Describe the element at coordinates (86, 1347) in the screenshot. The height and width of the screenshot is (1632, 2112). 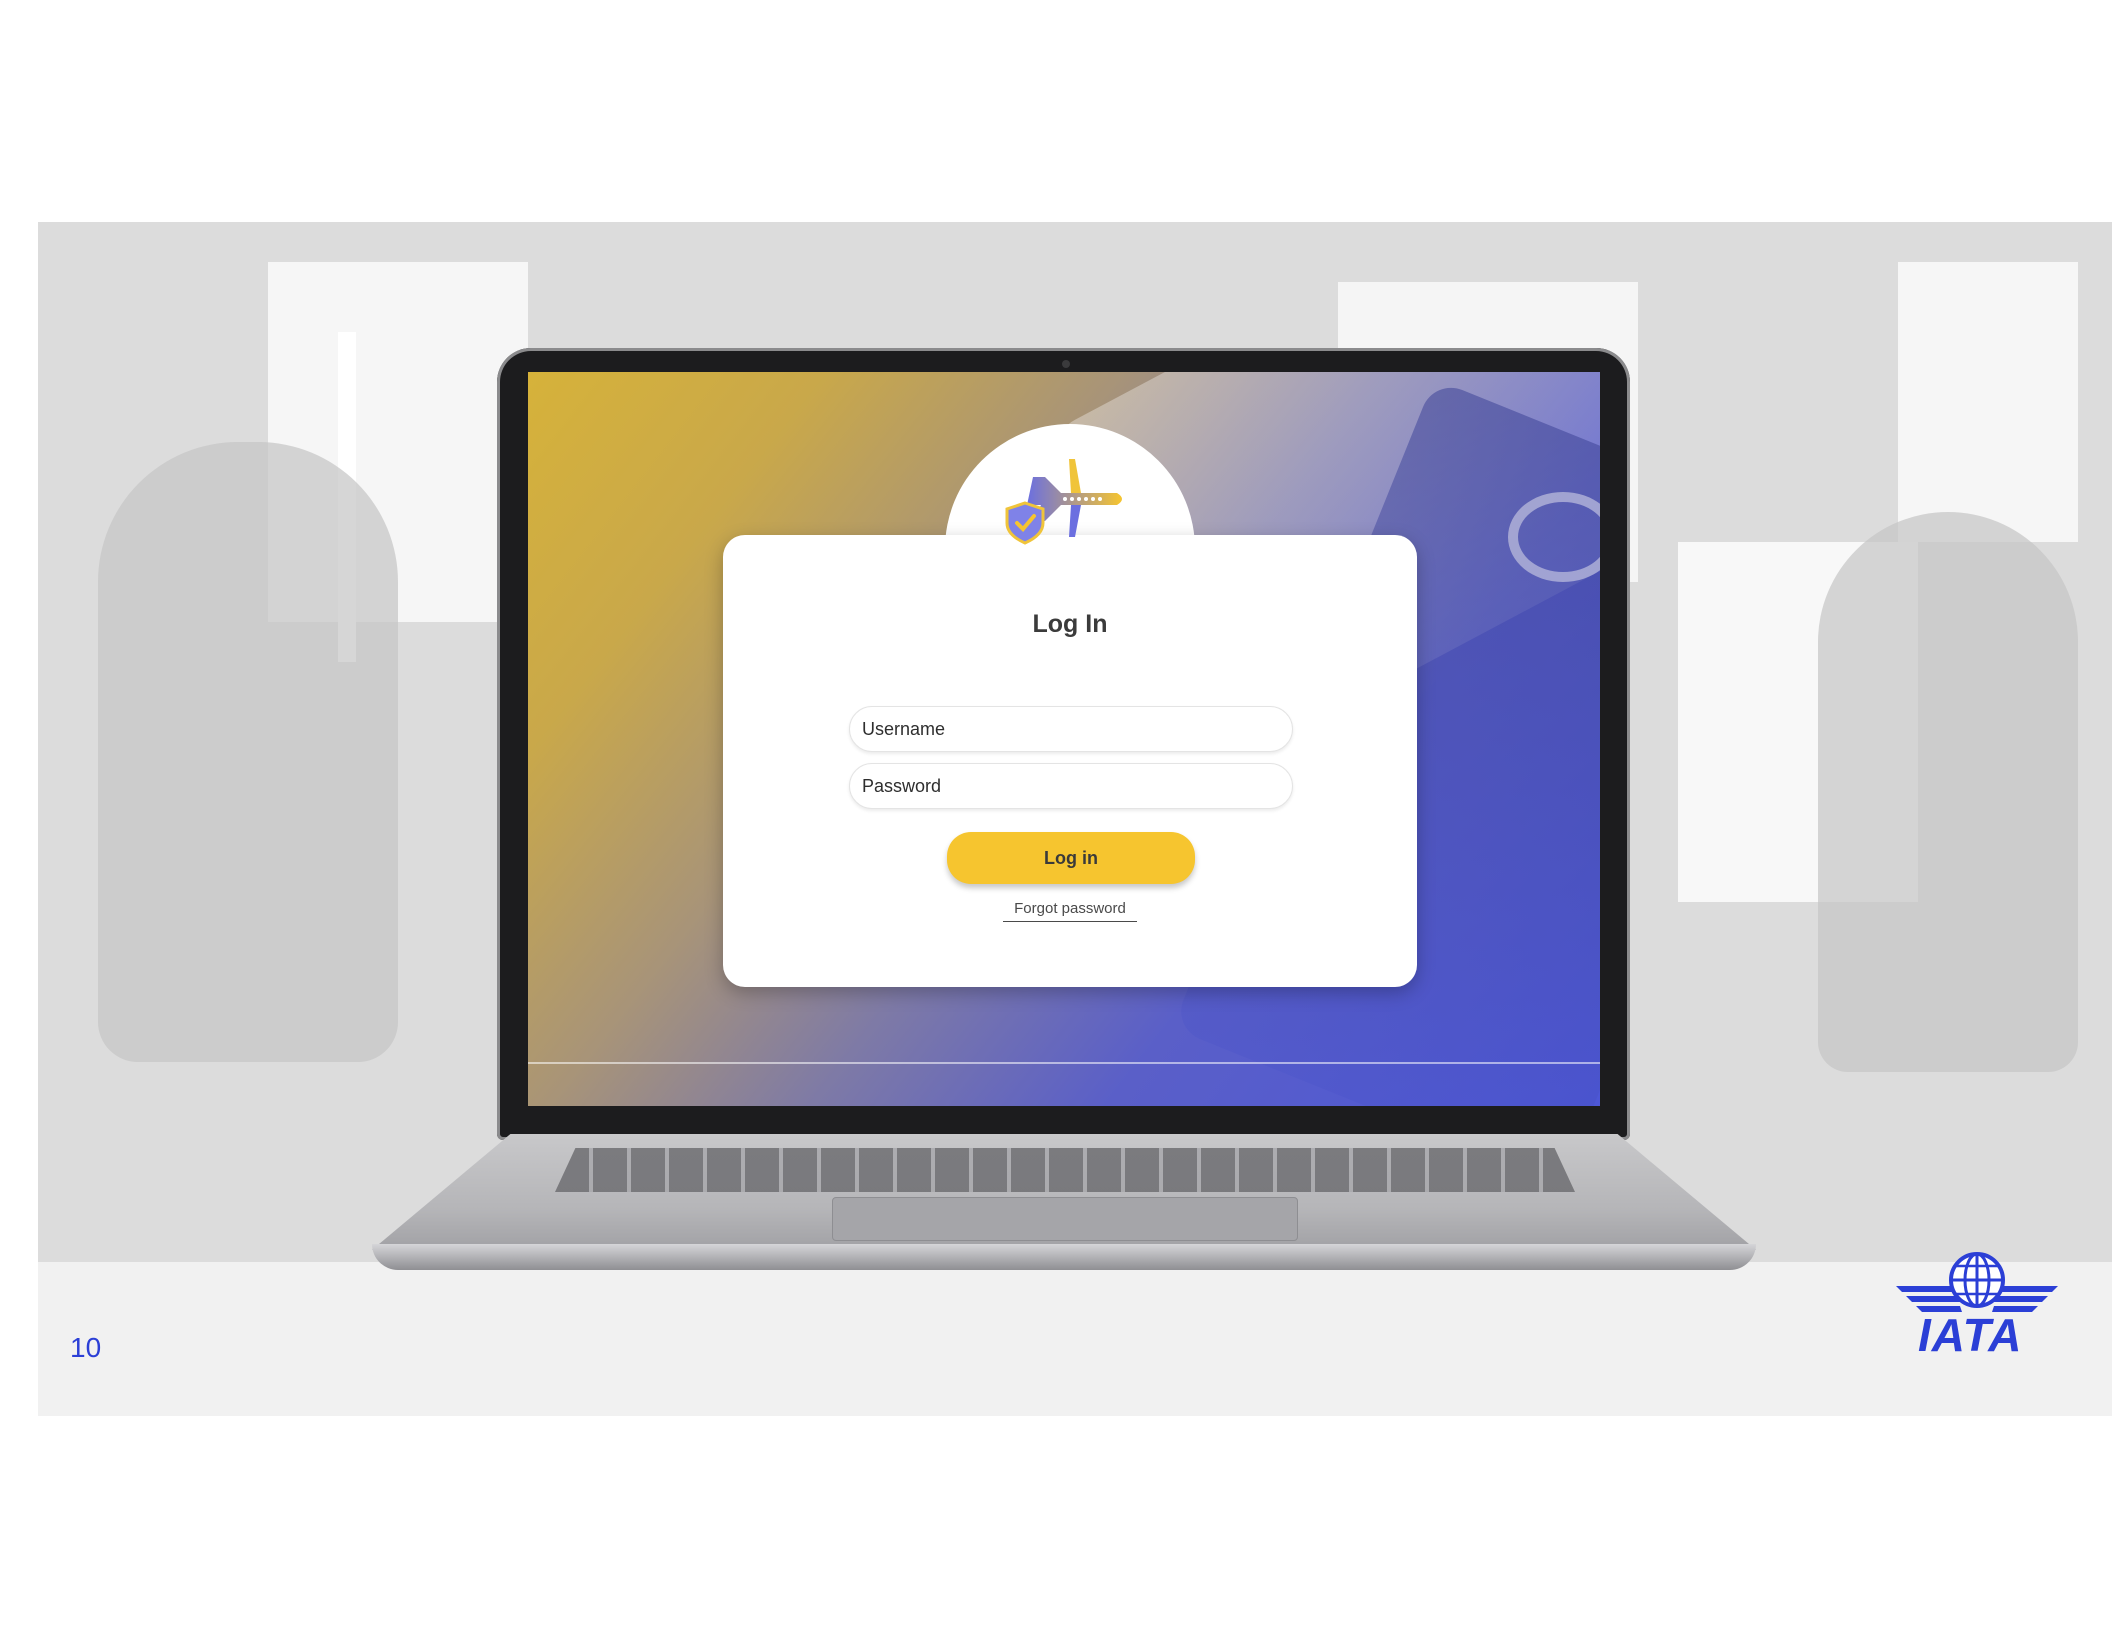
I see `page-number: 10` at that location.